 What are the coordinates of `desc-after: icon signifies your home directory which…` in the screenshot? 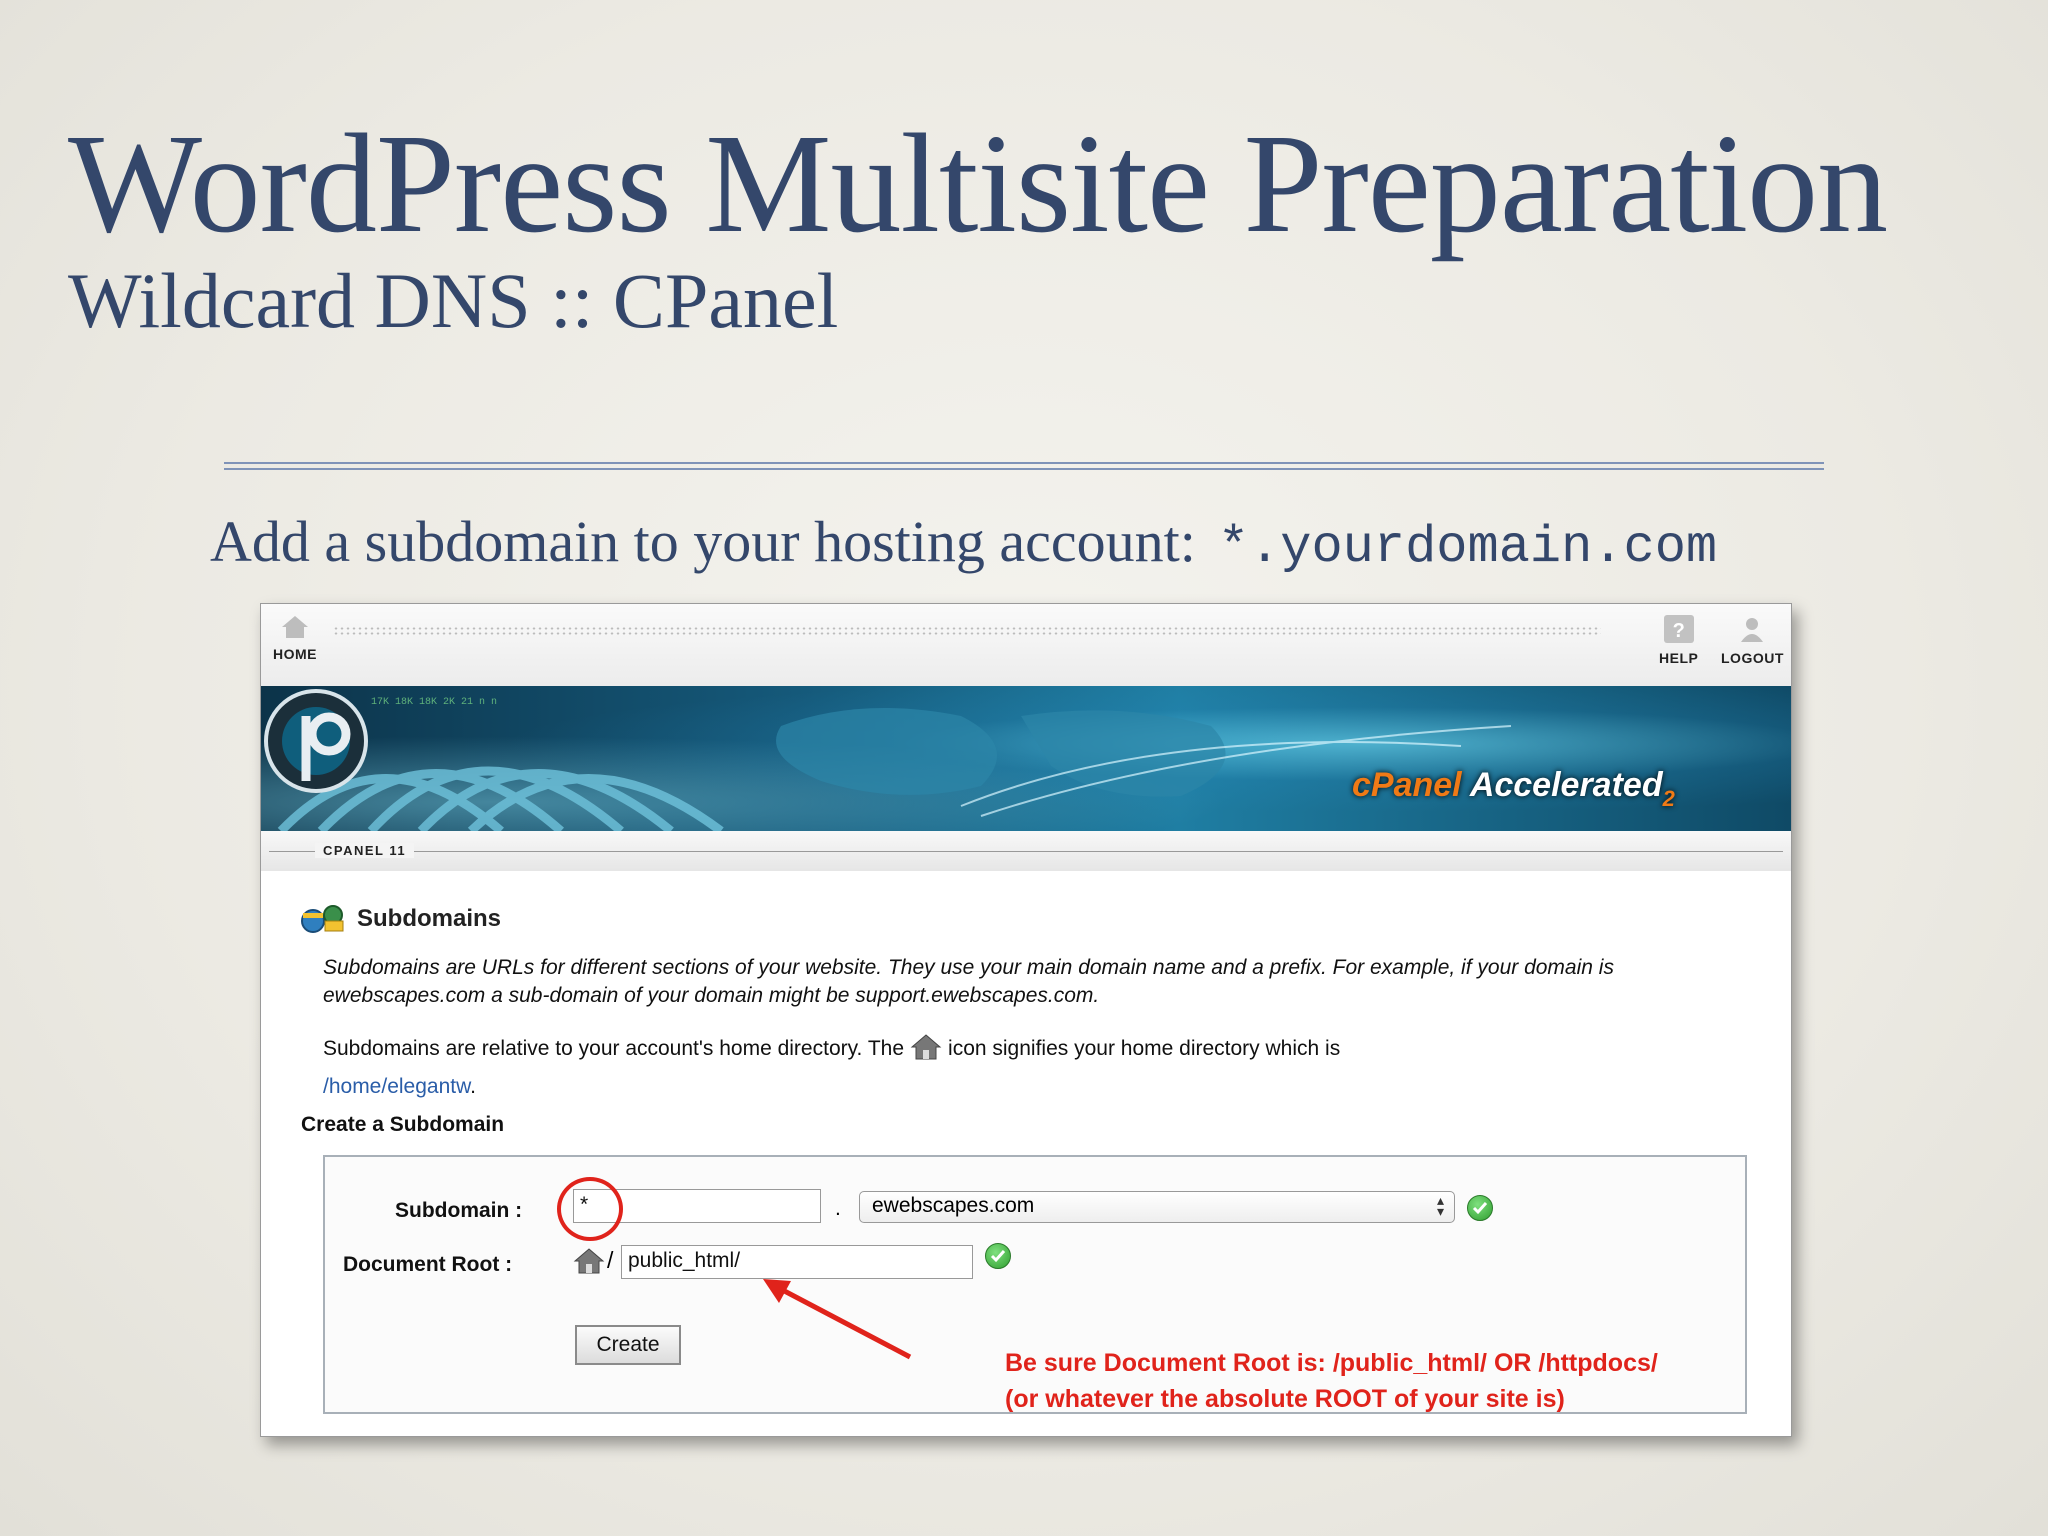 It's located at (1144, 1048).